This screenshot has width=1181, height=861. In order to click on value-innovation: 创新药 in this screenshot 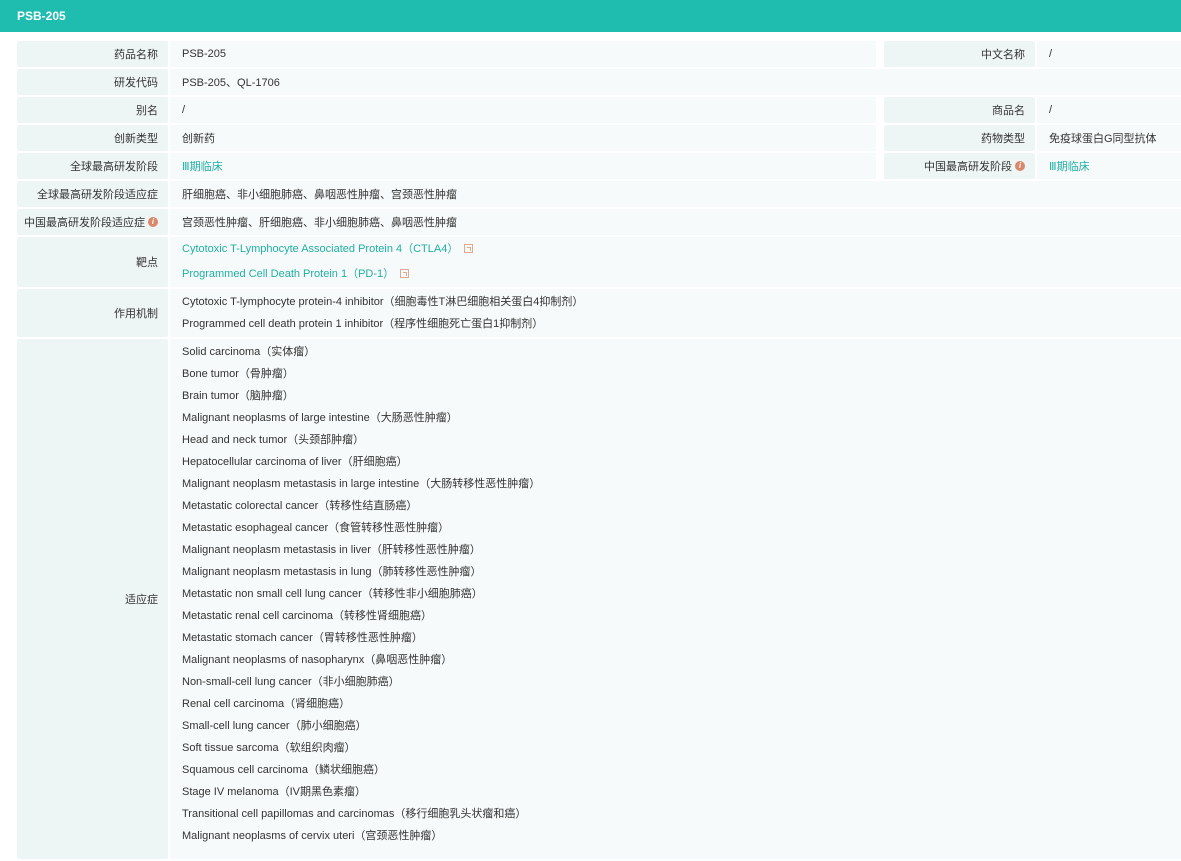, I will do `click(523, 138)`.